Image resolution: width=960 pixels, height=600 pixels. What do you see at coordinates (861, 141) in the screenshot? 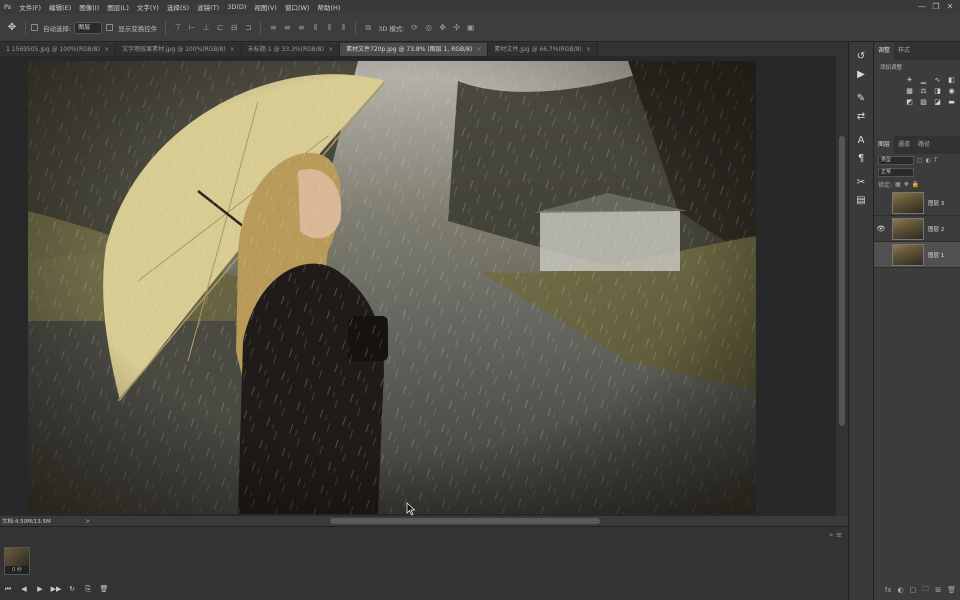
I see `character-icon: A` at bounding box center [861, 141].